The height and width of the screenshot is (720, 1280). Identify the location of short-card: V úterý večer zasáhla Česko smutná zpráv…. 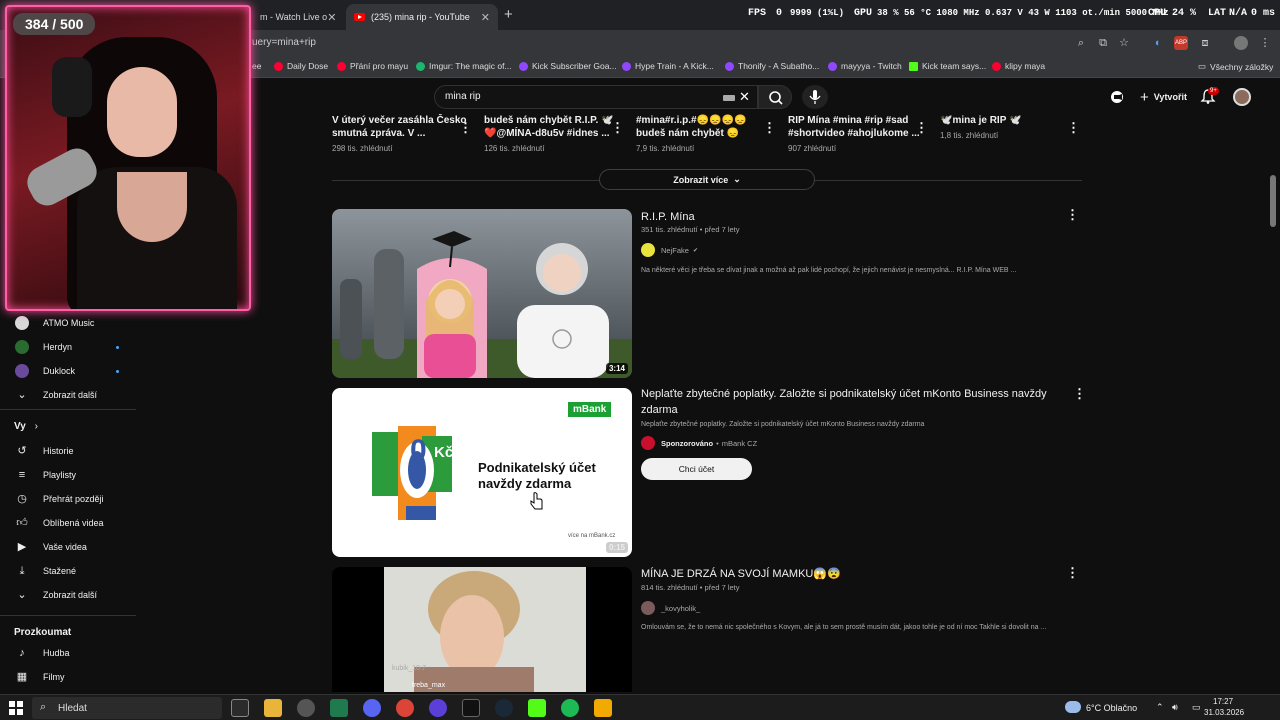
(402, 133).